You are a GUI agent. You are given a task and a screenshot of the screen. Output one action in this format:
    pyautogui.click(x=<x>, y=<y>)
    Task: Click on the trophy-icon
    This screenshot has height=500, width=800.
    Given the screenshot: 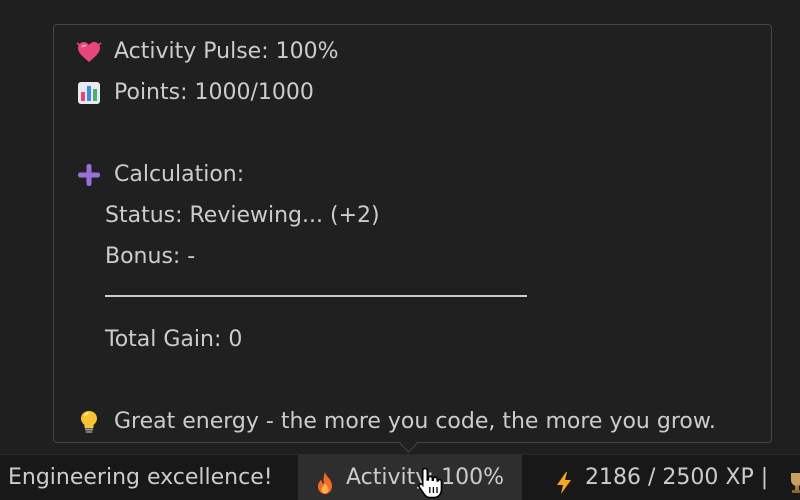 What is the action you would take?
    pyautogui.click(x=793, y=479)
    